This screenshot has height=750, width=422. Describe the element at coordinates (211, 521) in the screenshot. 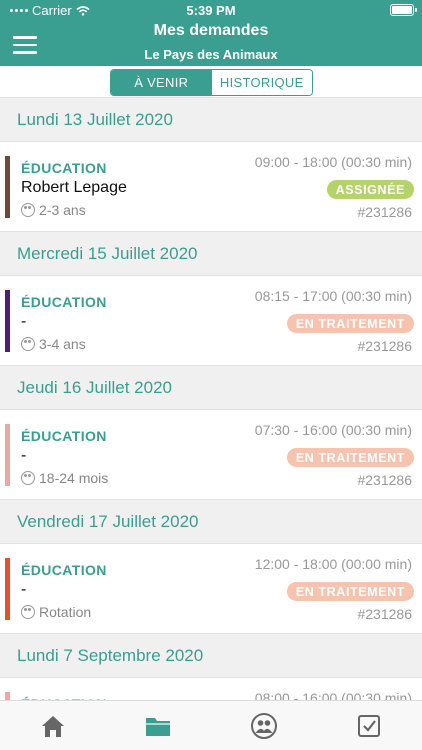

I see `day-header: Vendredi 17 Juillet 2020` at that location.